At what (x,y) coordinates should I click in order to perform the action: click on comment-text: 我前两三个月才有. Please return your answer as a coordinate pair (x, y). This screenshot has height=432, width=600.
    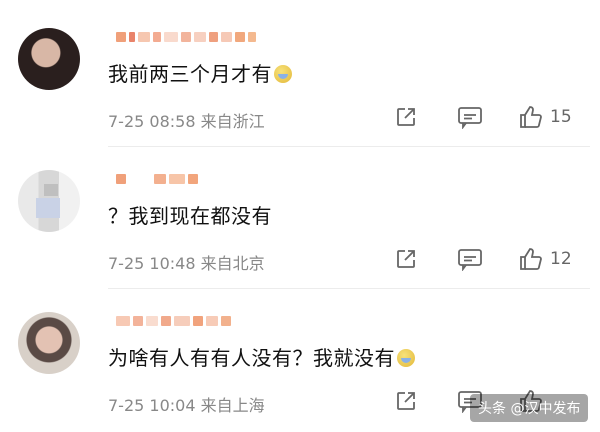
    Looking at the image, I should click on (200, 72).